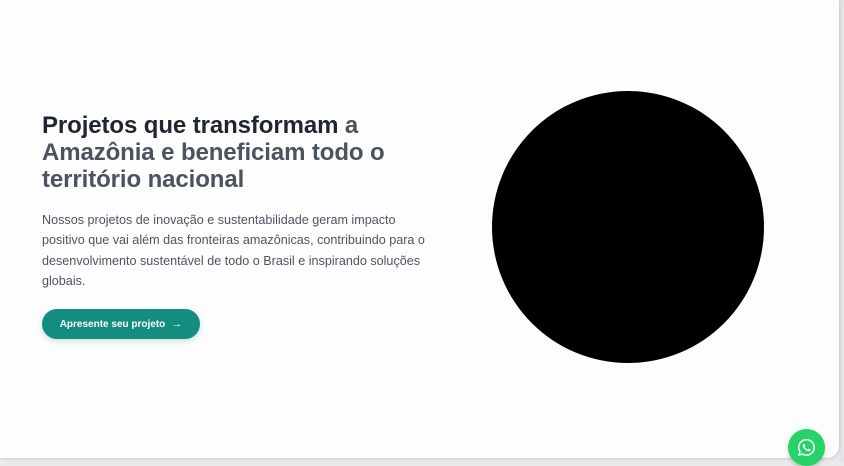  Describe the element at coordinates (177, 323) in the screenshot. I see `arrow-right-icon: →` at that location.